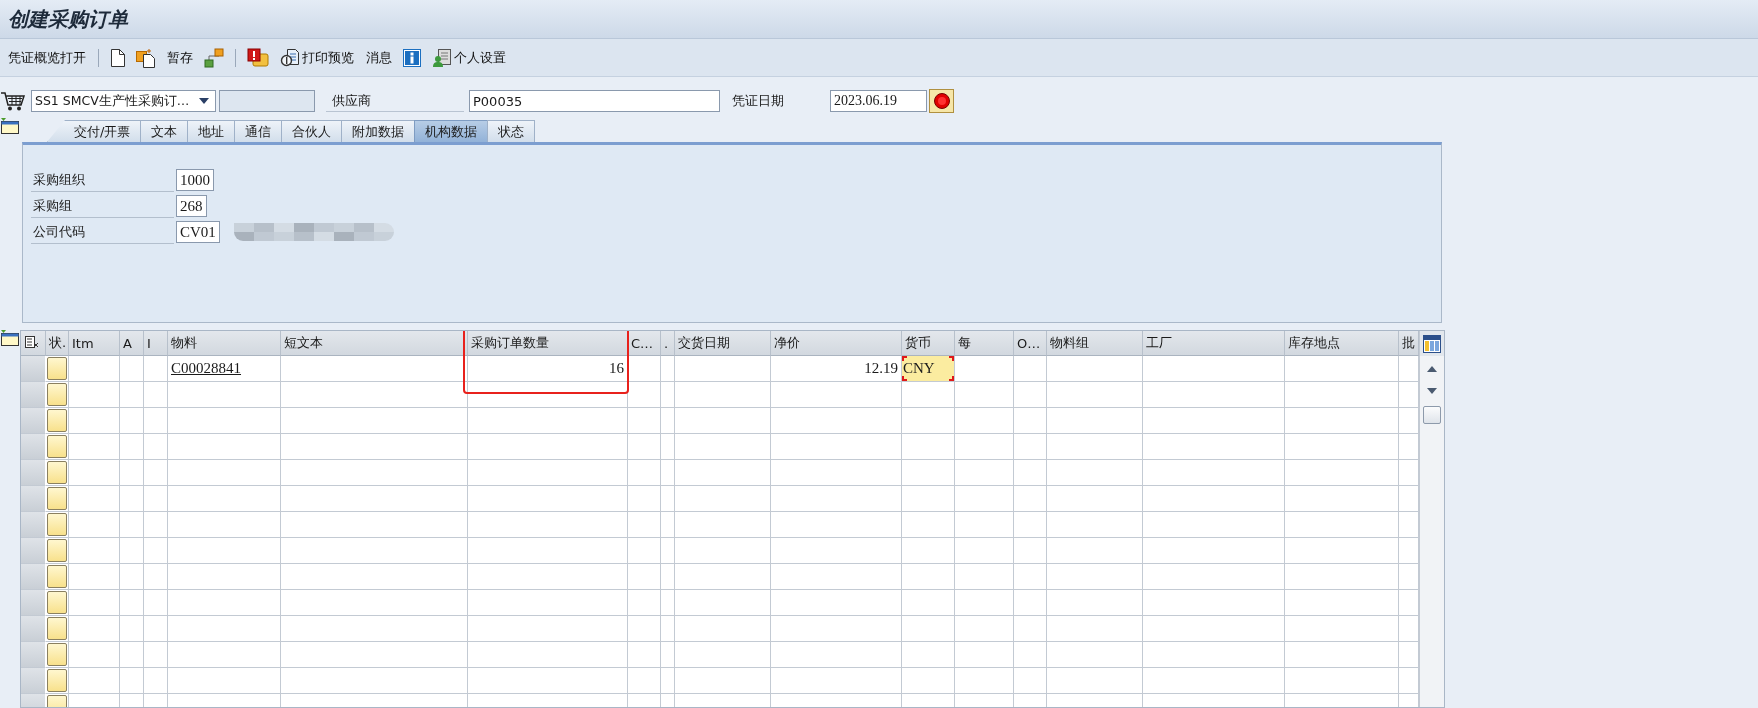 This screenshot has height=708, width=1758. What do you see at coordinates (118, 57) in the screenshot?
I see `document-icon` at bounding box center [118, 57].